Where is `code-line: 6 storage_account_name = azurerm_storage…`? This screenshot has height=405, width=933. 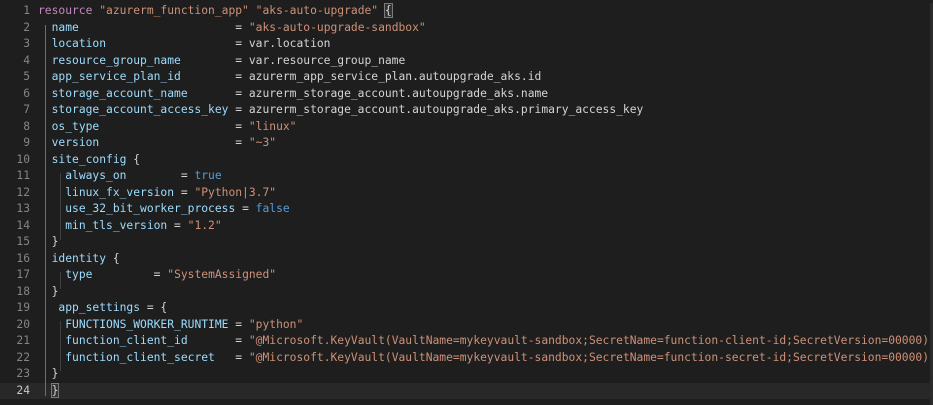
code-line: 6 storage_account_name = azurerm_storage… is located at coordinates (466, 94).